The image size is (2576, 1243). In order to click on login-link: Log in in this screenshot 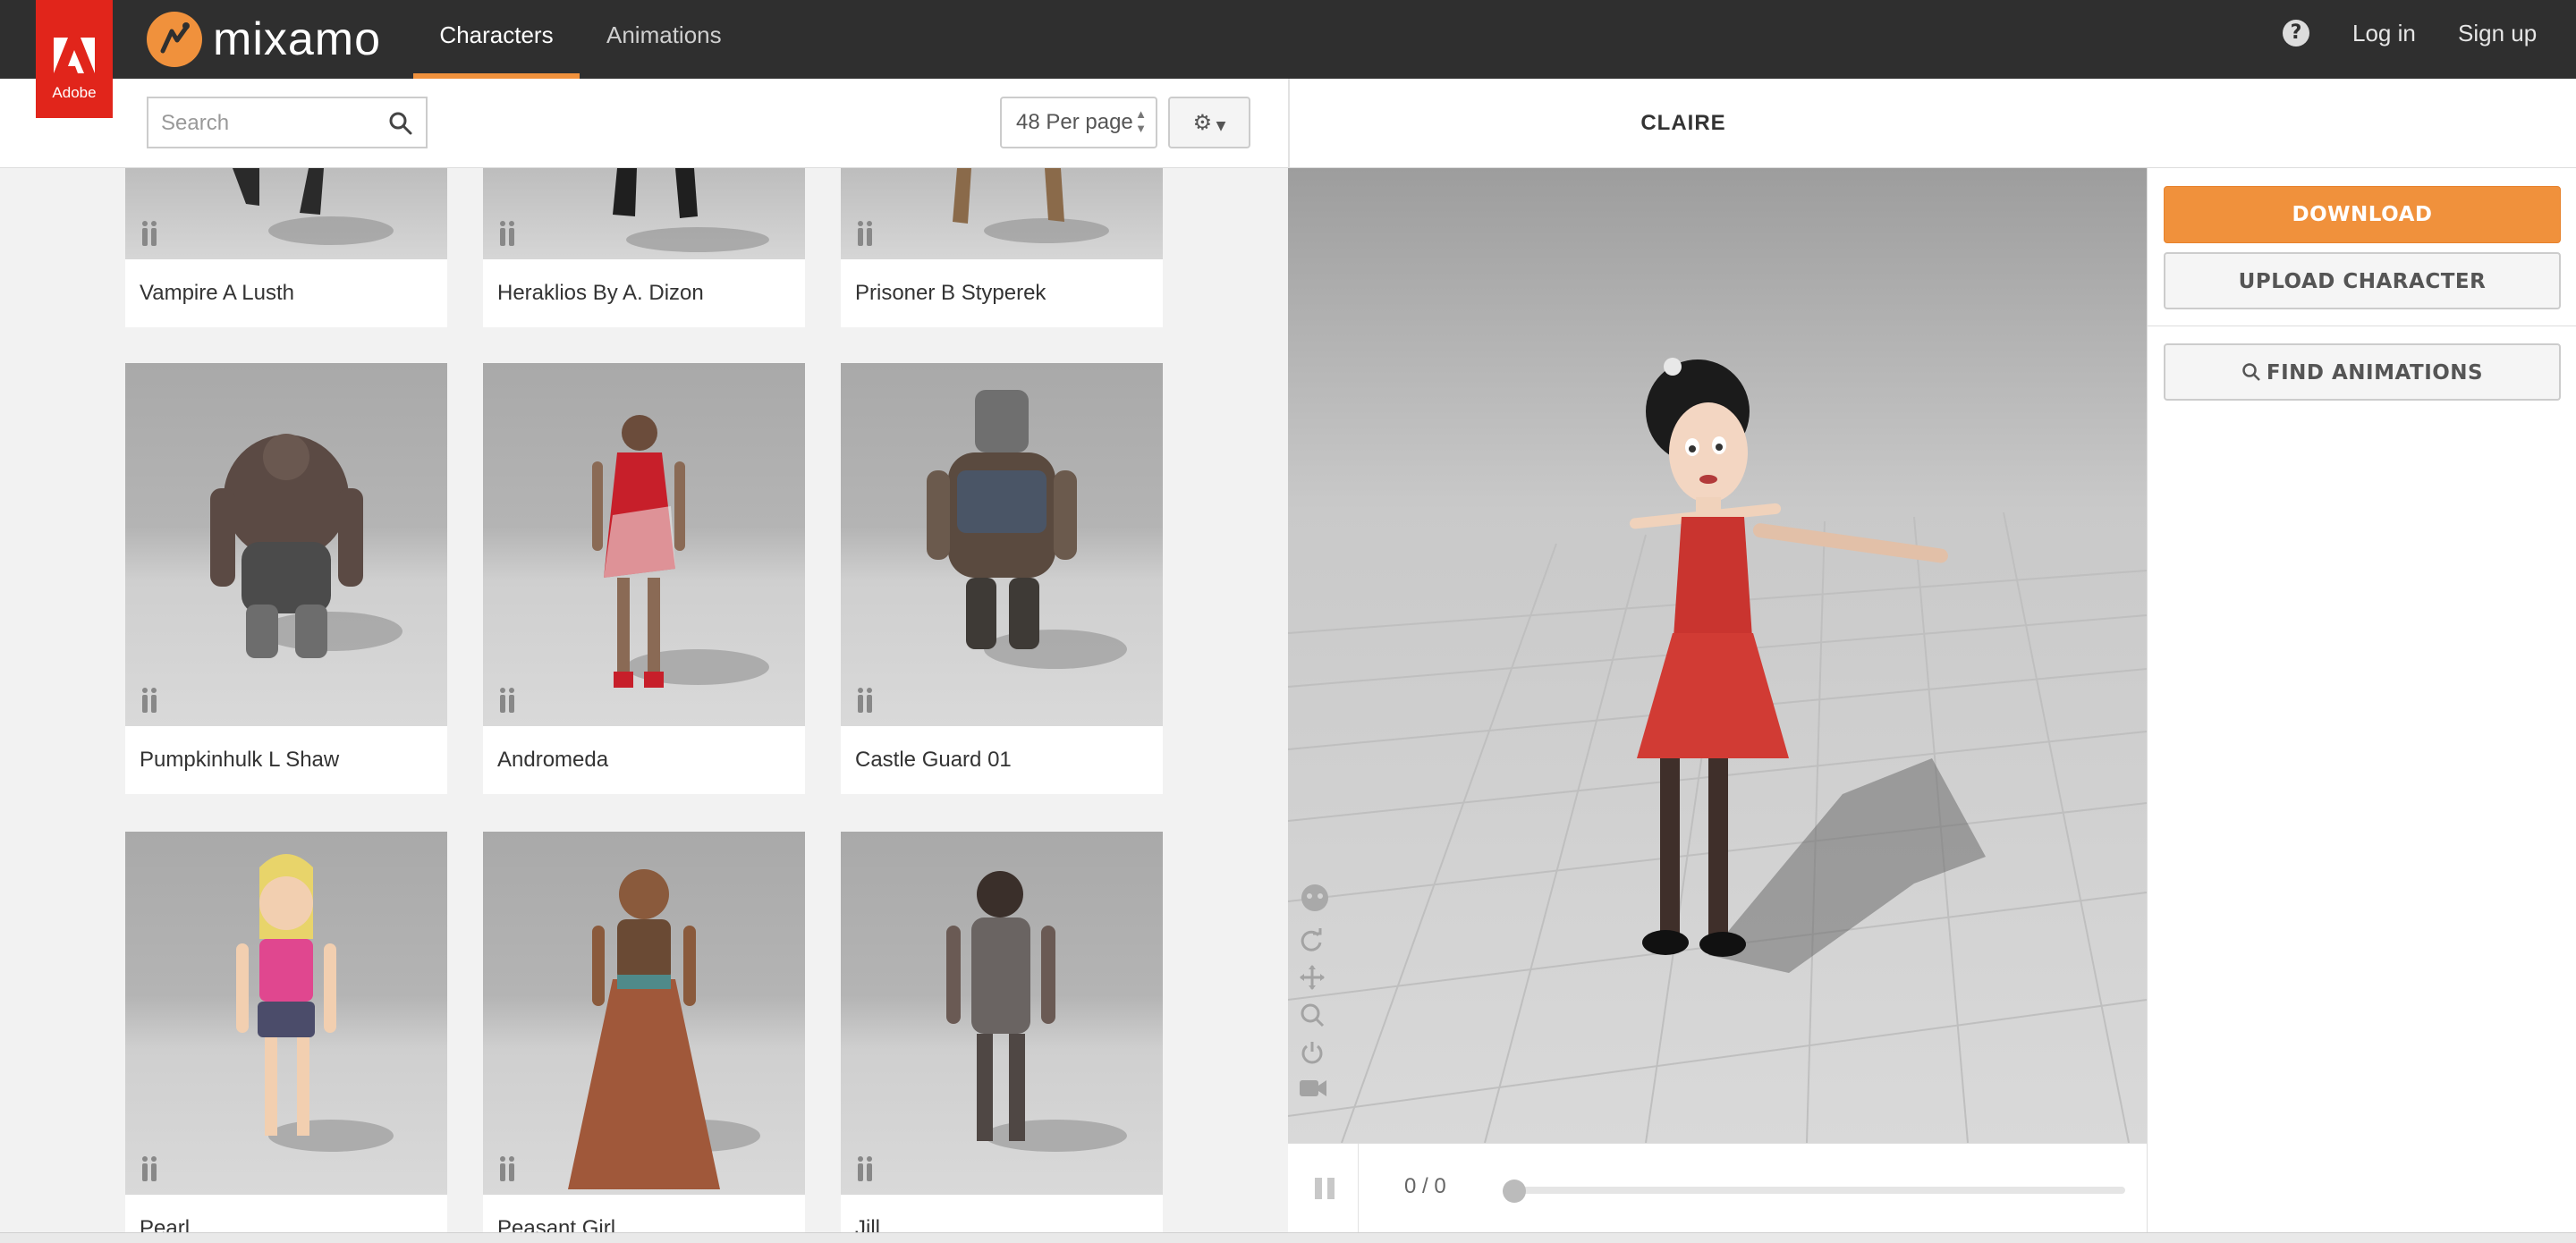, I will do `click(2384, 33)`.